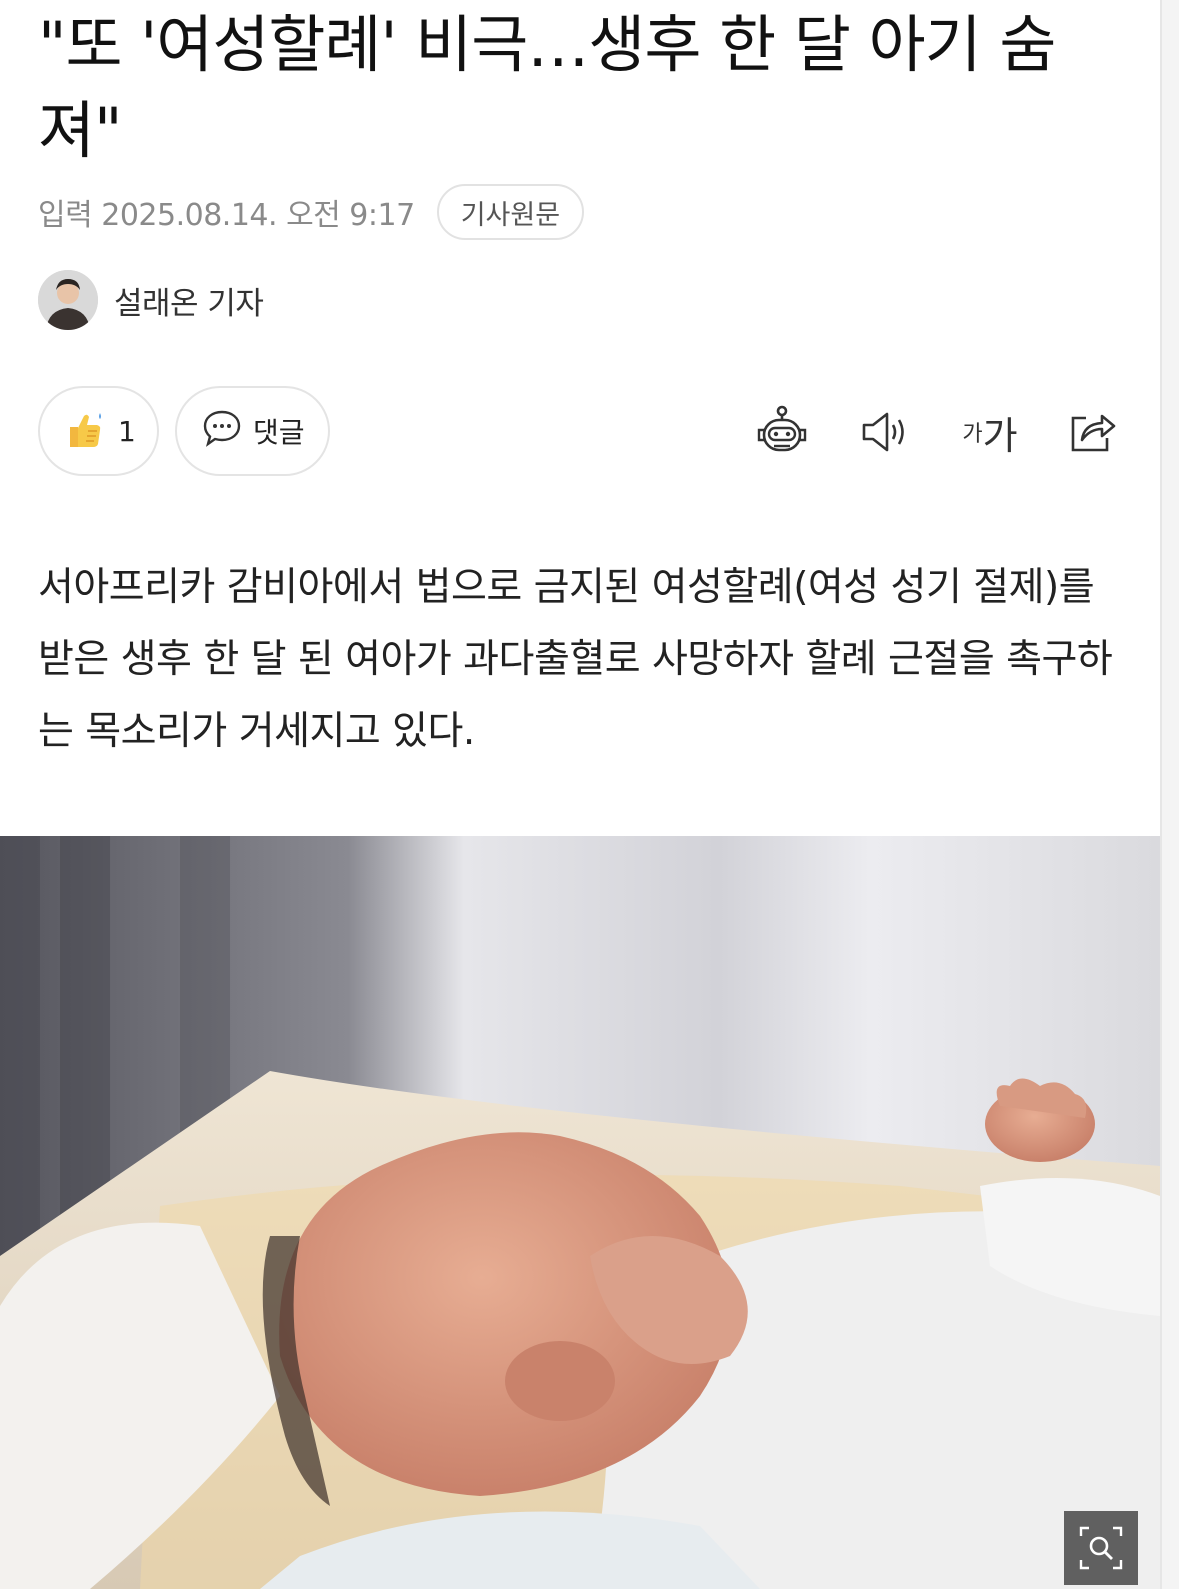 This screenshot has width=1179, height=1589. I want to click on comment-label: 댓글, so click(279, 432).